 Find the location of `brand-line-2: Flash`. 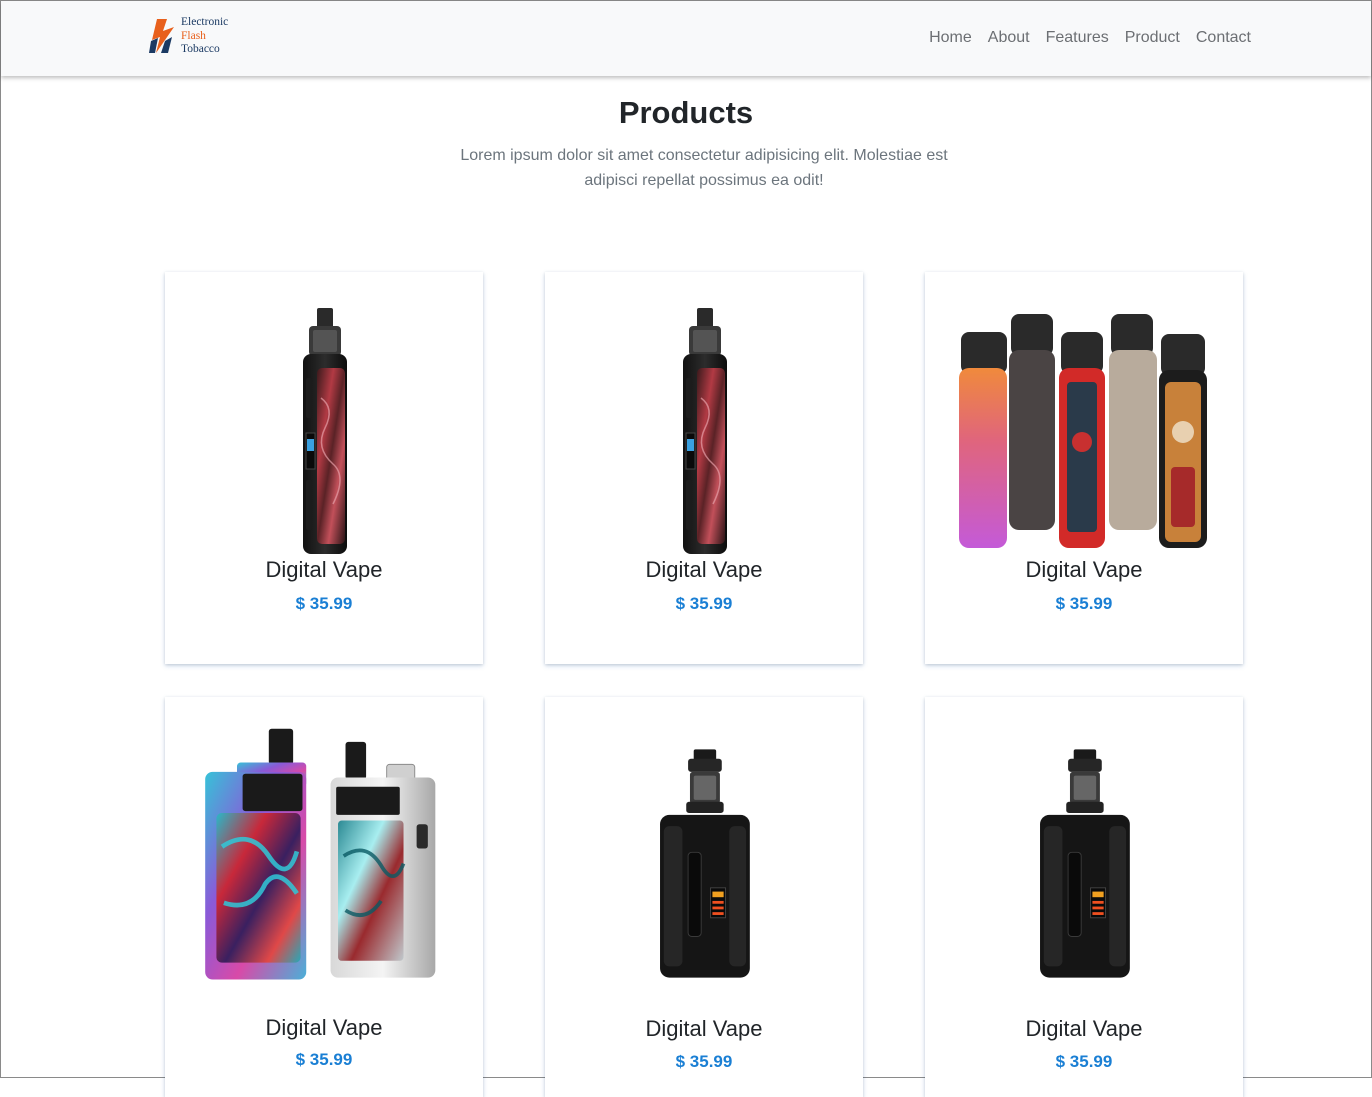

brand-line-2: Flash is located at coordinates (193, 35).